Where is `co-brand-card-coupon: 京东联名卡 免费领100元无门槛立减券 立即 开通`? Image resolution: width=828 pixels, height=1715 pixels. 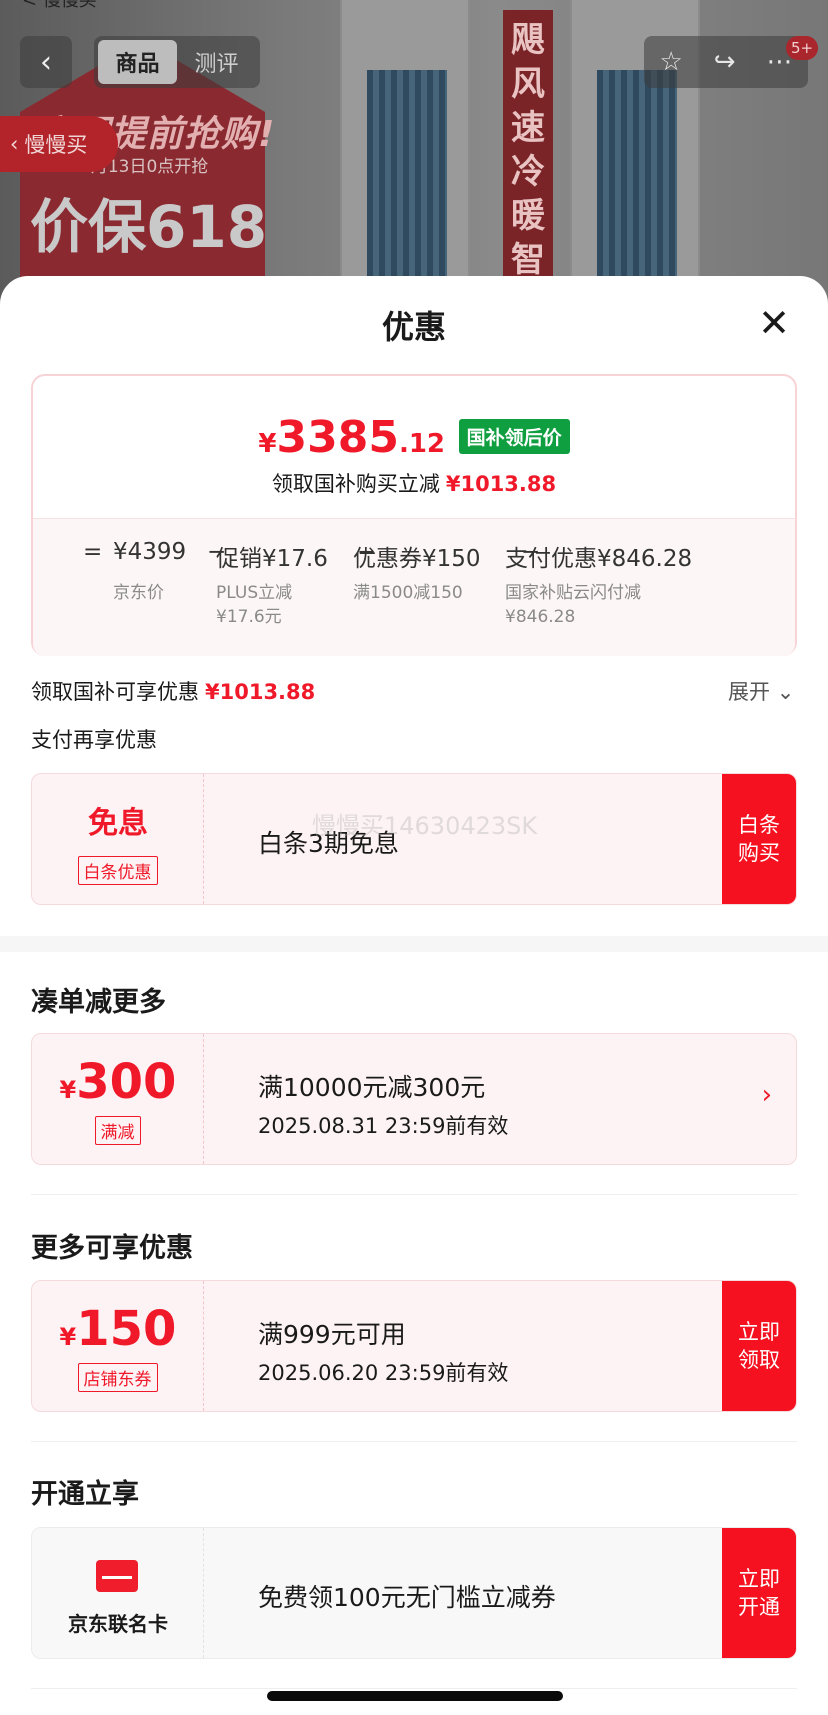
co-brand-card-coupon: 京东联名卡 免费领100元无门槛立减券 立即 开通 is located at coordinates (414, 1593).